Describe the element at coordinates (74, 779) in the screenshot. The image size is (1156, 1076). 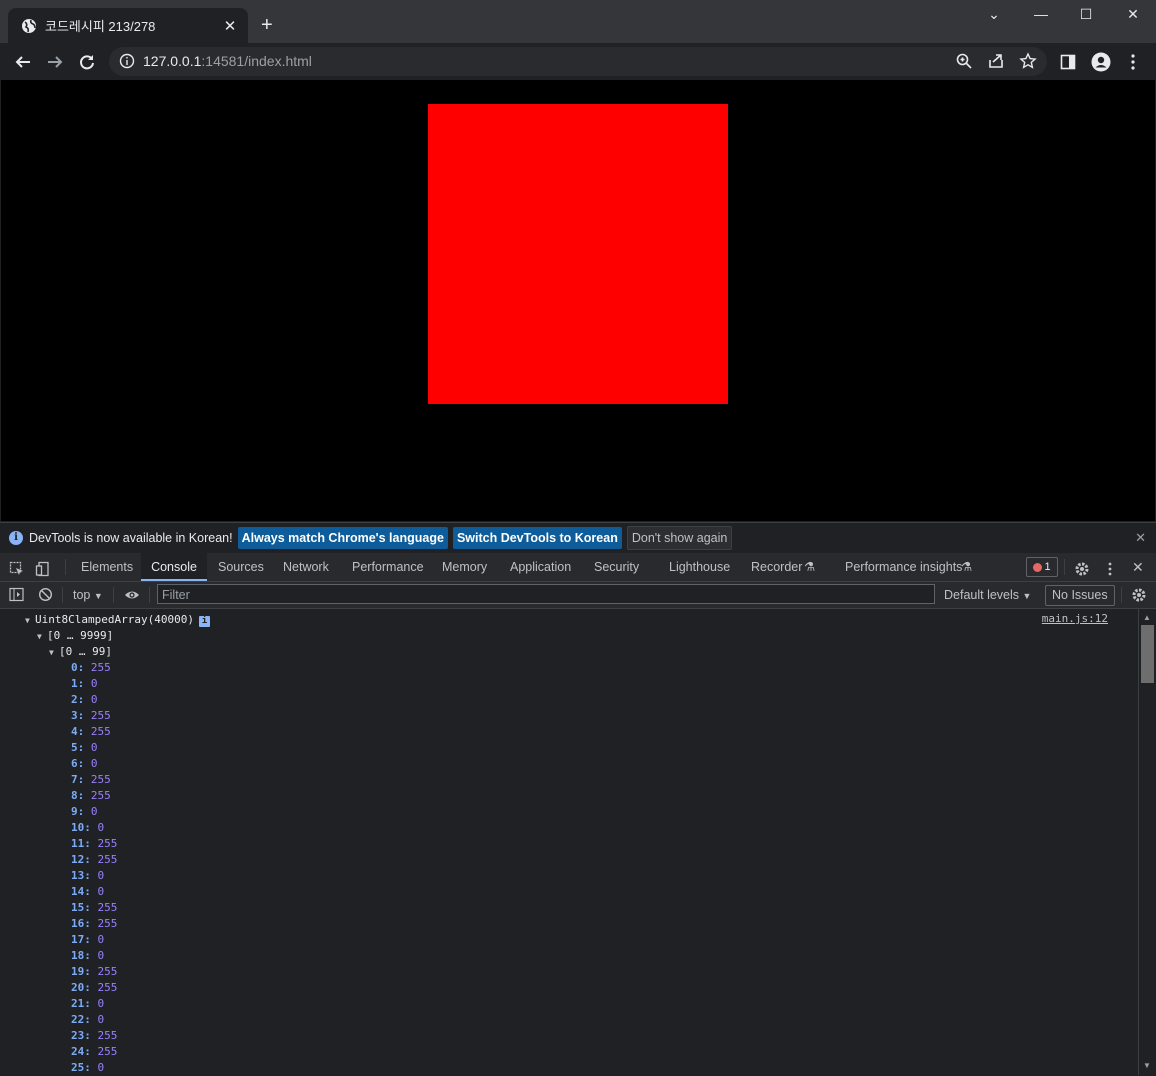
I see `entry-index: 7` at that location.